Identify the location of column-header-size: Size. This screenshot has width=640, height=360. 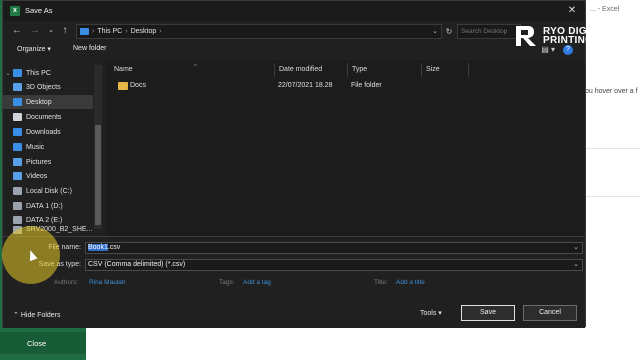
(445, 70).